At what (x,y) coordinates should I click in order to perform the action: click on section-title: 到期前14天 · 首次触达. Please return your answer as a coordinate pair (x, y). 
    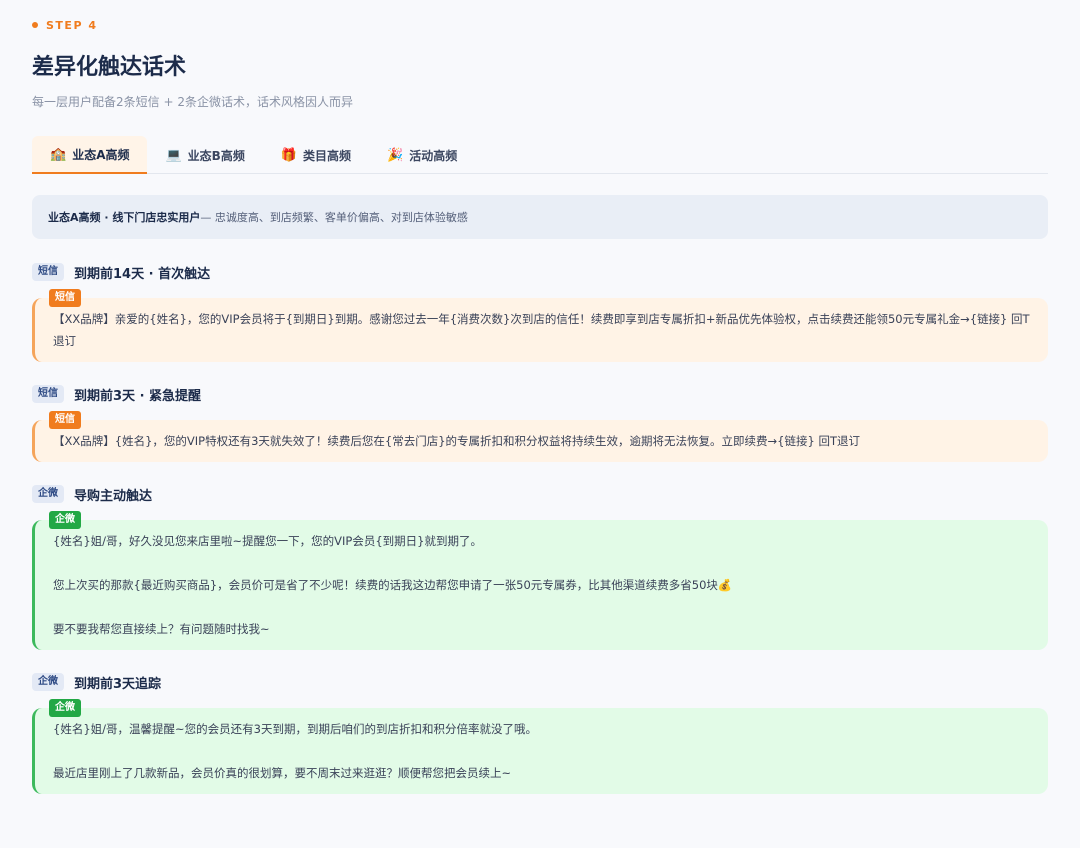
    Looking at the image, I should click on (142, 274).